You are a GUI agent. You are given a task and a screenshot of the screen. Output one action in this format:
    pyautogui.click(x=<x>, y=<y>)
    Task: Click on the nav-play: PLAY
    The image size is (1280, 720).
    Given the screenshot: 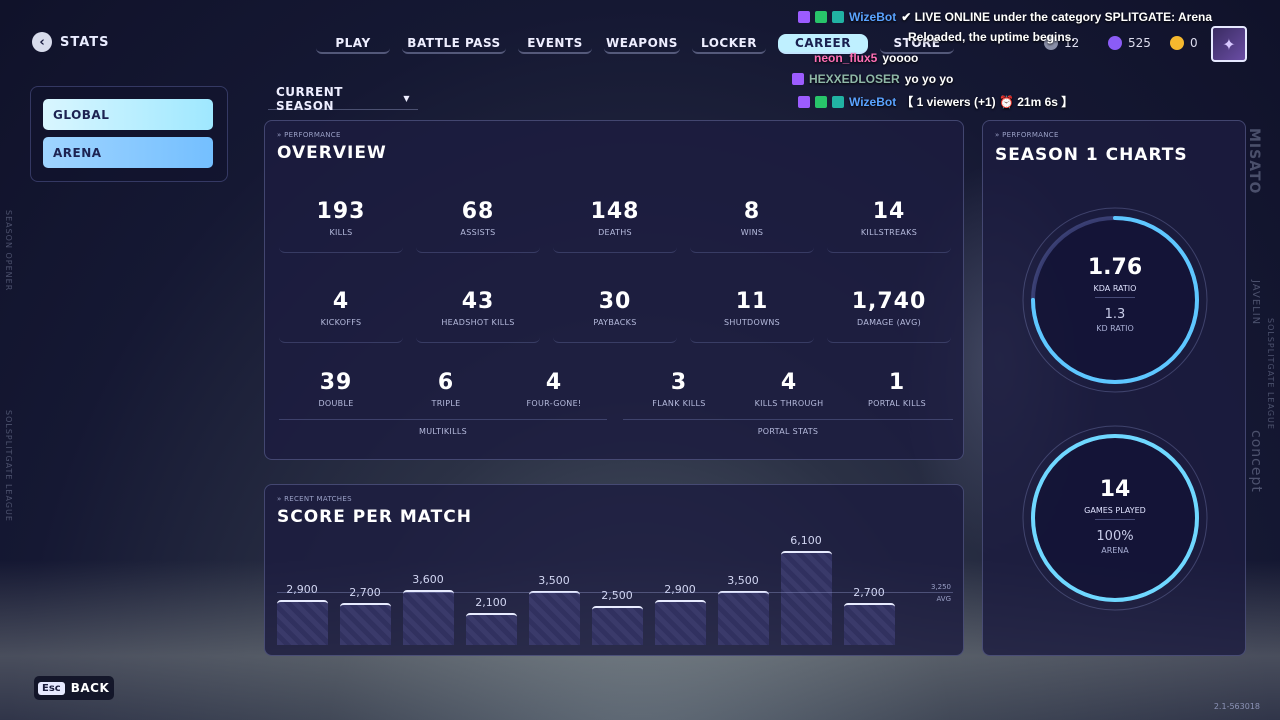 What is the action you would take?
    pyautogui.click(x=353, y=44)
    